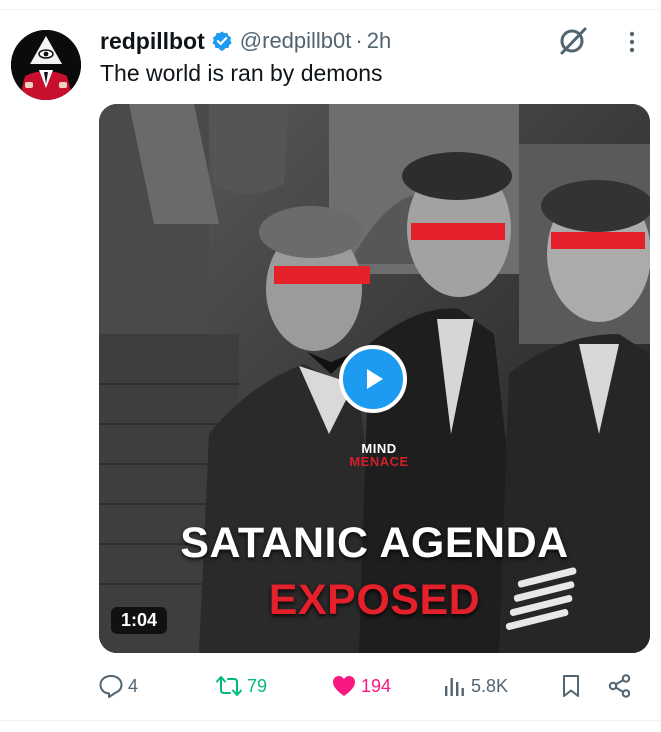 This screenshot has height=732, width=661. I want to click on tweet-header: redpillbot @redpillb0t · 2h, so click(245, 41).